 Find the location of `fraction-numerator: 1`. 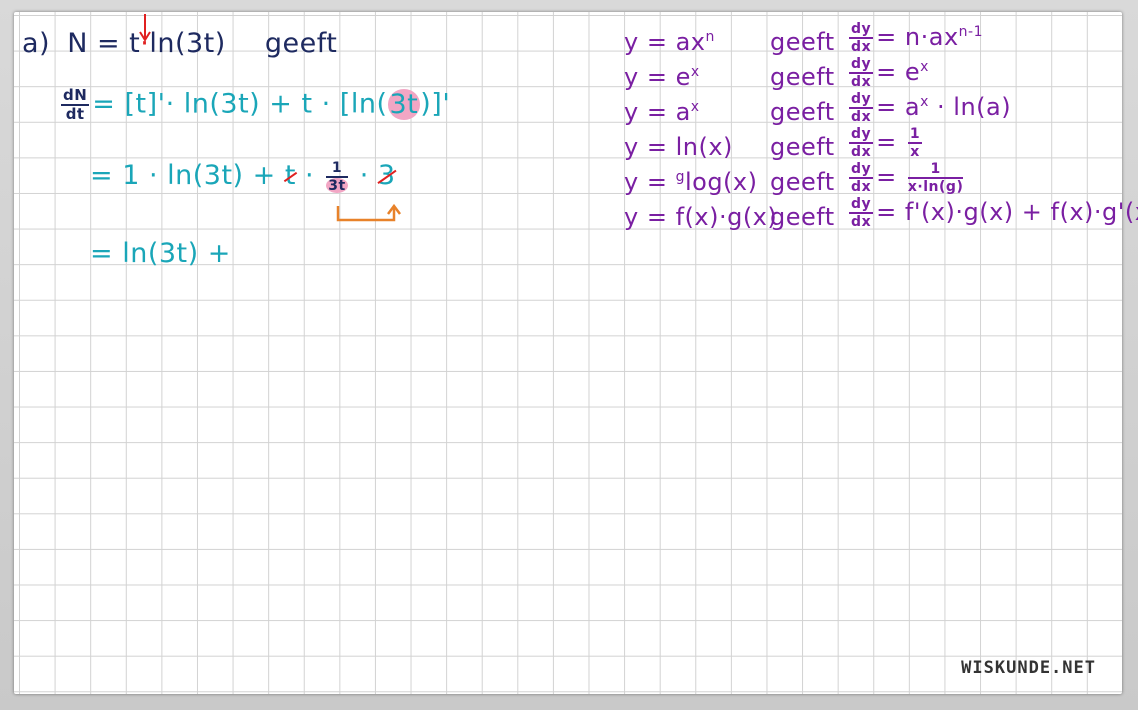

fraction-numerator: 1 is located at coordinates (337, 169).